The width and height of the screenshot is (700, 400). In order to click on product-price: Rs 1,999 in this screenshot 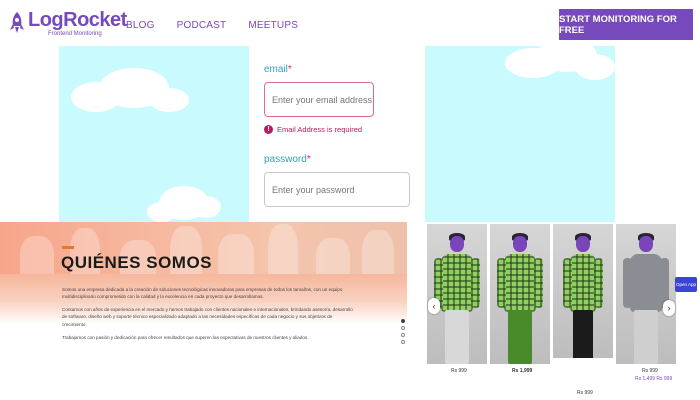, I will do `click(522, 371)`.